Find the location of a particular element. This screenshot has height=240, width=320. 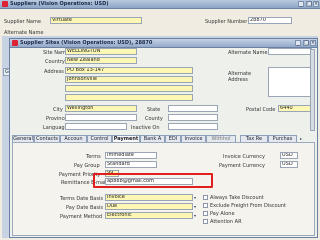

alternate-address-label: Alternate Address is located at coordinates (240, 77).